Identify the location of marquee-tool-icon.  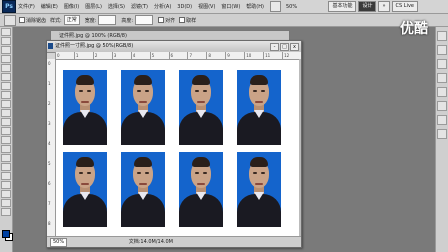
(6, 41).